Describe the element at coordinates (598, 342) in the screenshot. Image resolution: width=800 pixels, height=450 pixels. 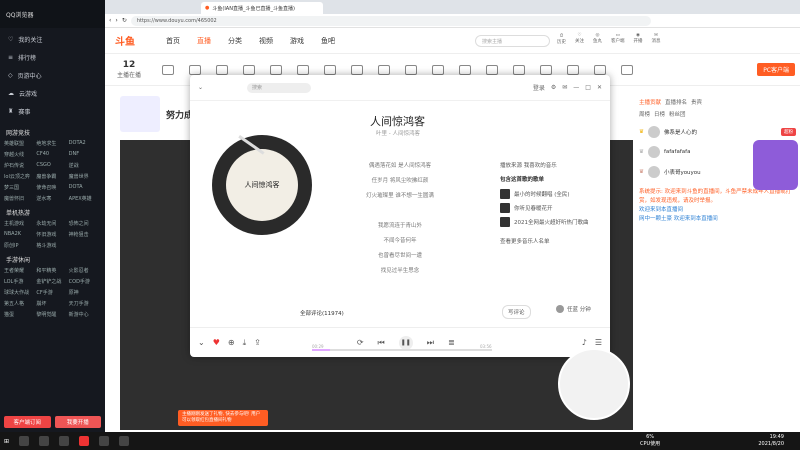
I see `playlist-icon: ☰` at that location.